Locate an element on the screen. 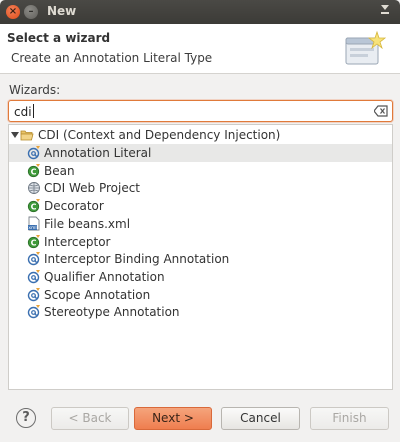 The image size is (400, 442). tree-item-label: Scope Annotation is located at coordinates (97, 294).